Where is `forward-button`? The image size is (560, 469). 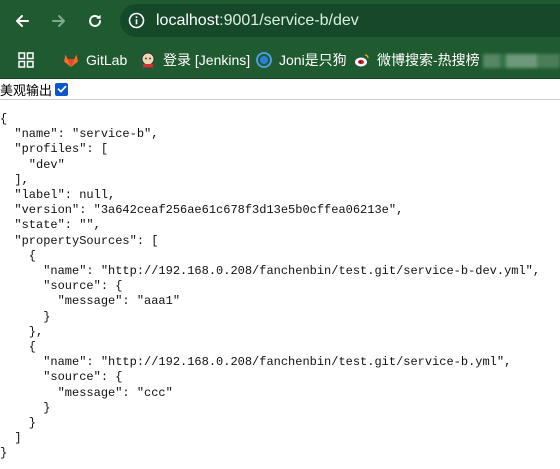 forward-button is located at coordinates (59, 21).